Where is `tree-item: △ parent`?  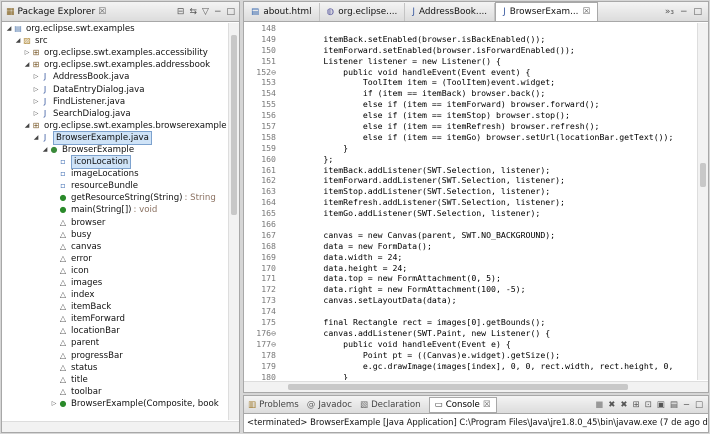 tree-item: △ parent is located at coordinates (114, 343).